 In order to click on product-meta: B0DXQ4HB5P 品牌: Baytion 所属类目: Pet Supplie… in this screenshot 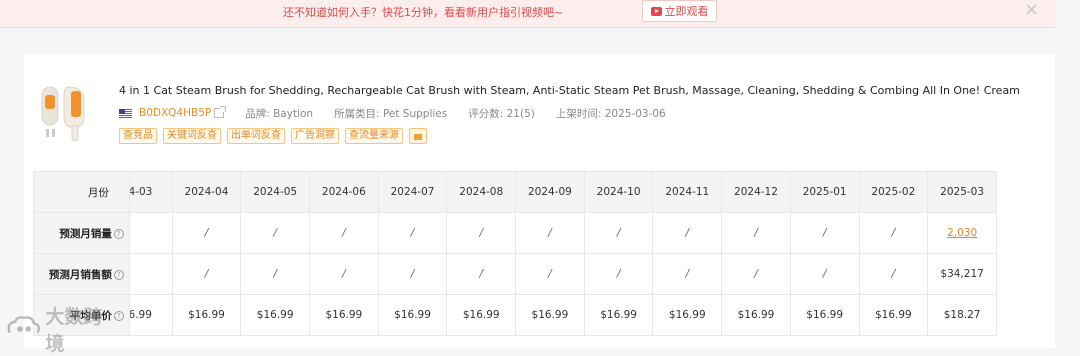, I will do `click(403, 113)`.